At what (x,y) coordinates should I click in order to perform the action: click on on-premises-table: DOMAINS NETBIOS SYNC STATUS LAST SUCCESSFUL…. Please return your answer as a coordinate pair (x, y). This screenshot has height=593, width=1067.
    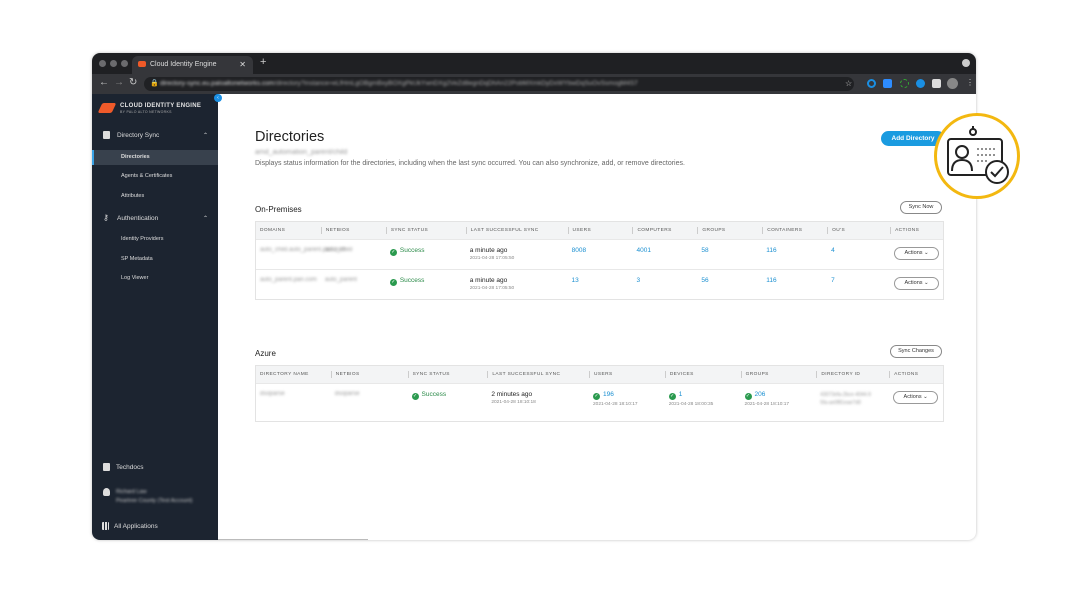
    Looking at the image, I should click on (599, 260).